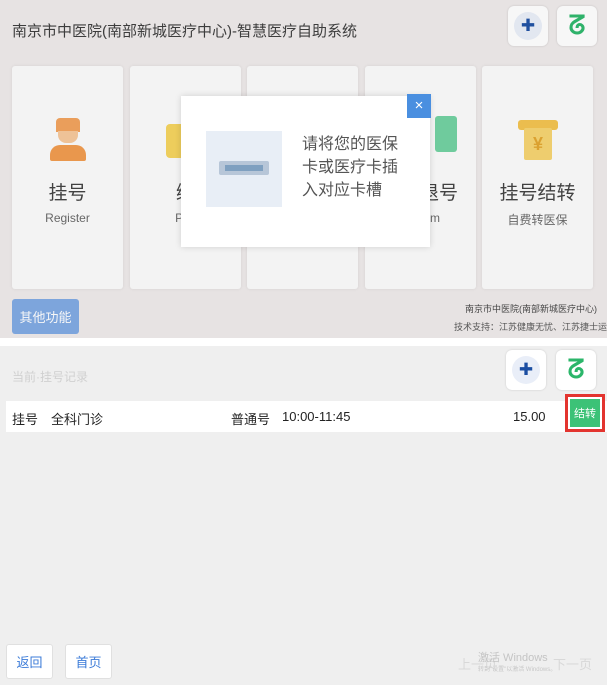  What do you see at coordinates (572, 663) in the screenshot?
I see `next-page-link: 下一页` at bounding box center [572, 663].